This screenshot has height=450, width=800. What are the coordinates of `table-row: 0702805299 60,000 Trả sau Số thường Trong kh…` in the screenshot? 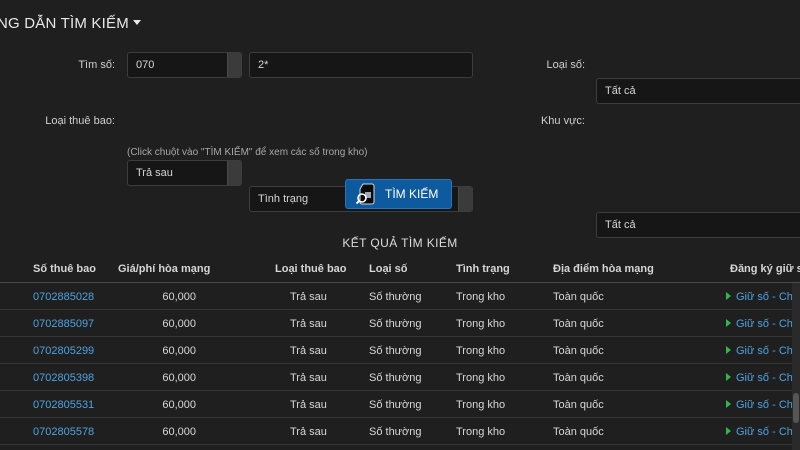 It's located at (400, 350).